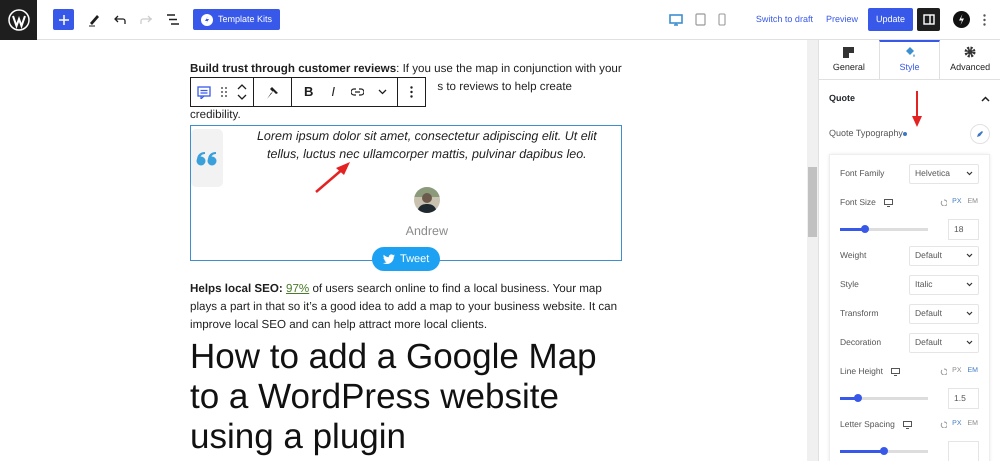 Image resolution: width=1000 pixels, height=461 pixels. What do you see at coordinates (862, 173) in the screenshot?
I see `field-label: Font Family` at bounding box center [862, 173].